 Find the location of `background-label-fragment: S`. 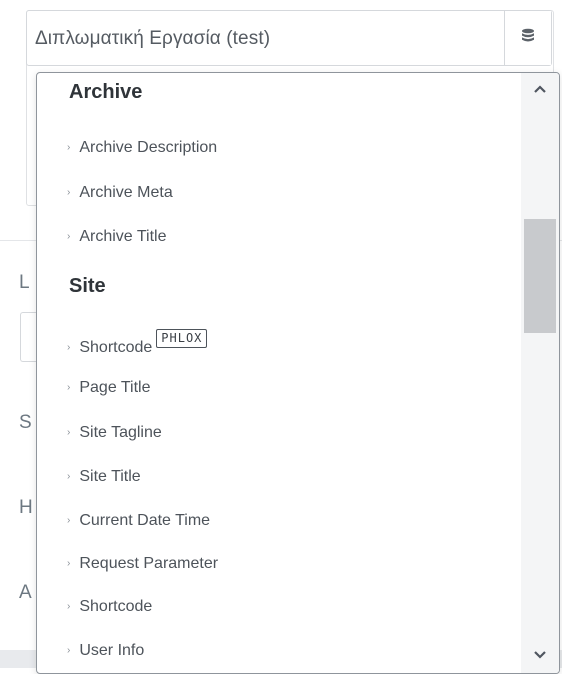

background-label-fragment: S is located at coordinates (25, 422).